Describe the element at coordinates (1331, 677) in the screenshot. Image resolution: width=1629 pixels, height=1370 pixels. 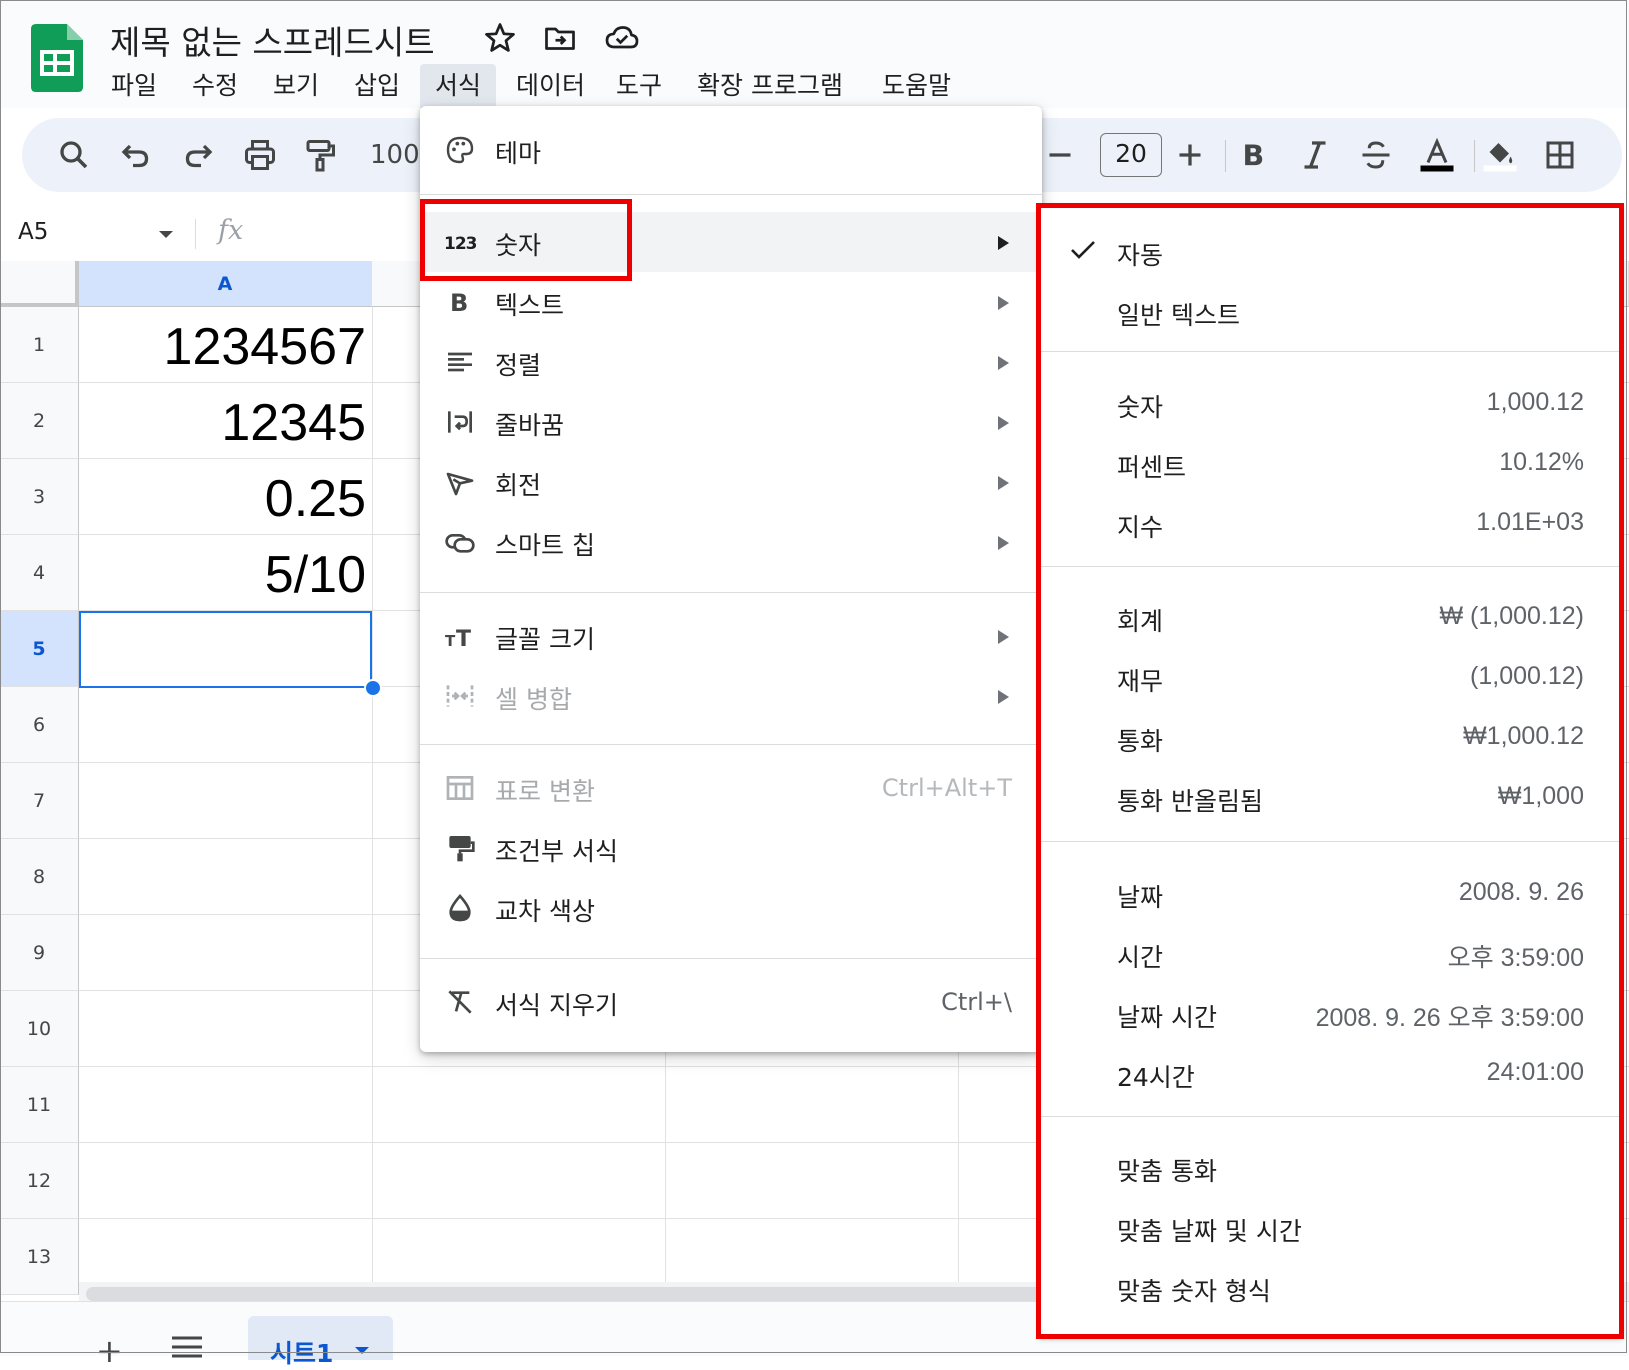
I see `number-format-financial: 재무 (1,000.12)` at that location.